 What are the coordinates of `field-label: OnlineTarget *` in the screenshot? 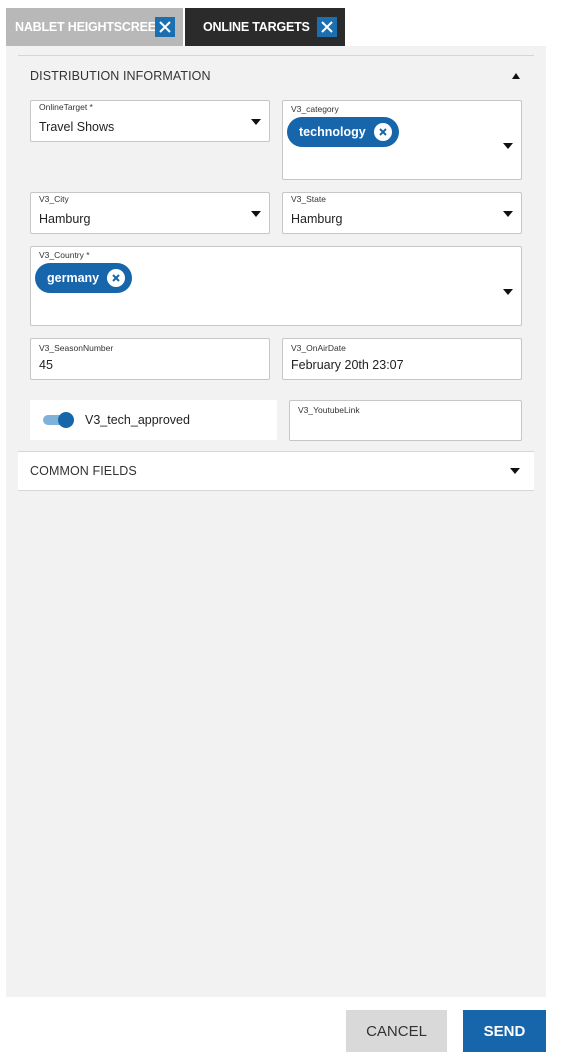 It's located at (66, 107).